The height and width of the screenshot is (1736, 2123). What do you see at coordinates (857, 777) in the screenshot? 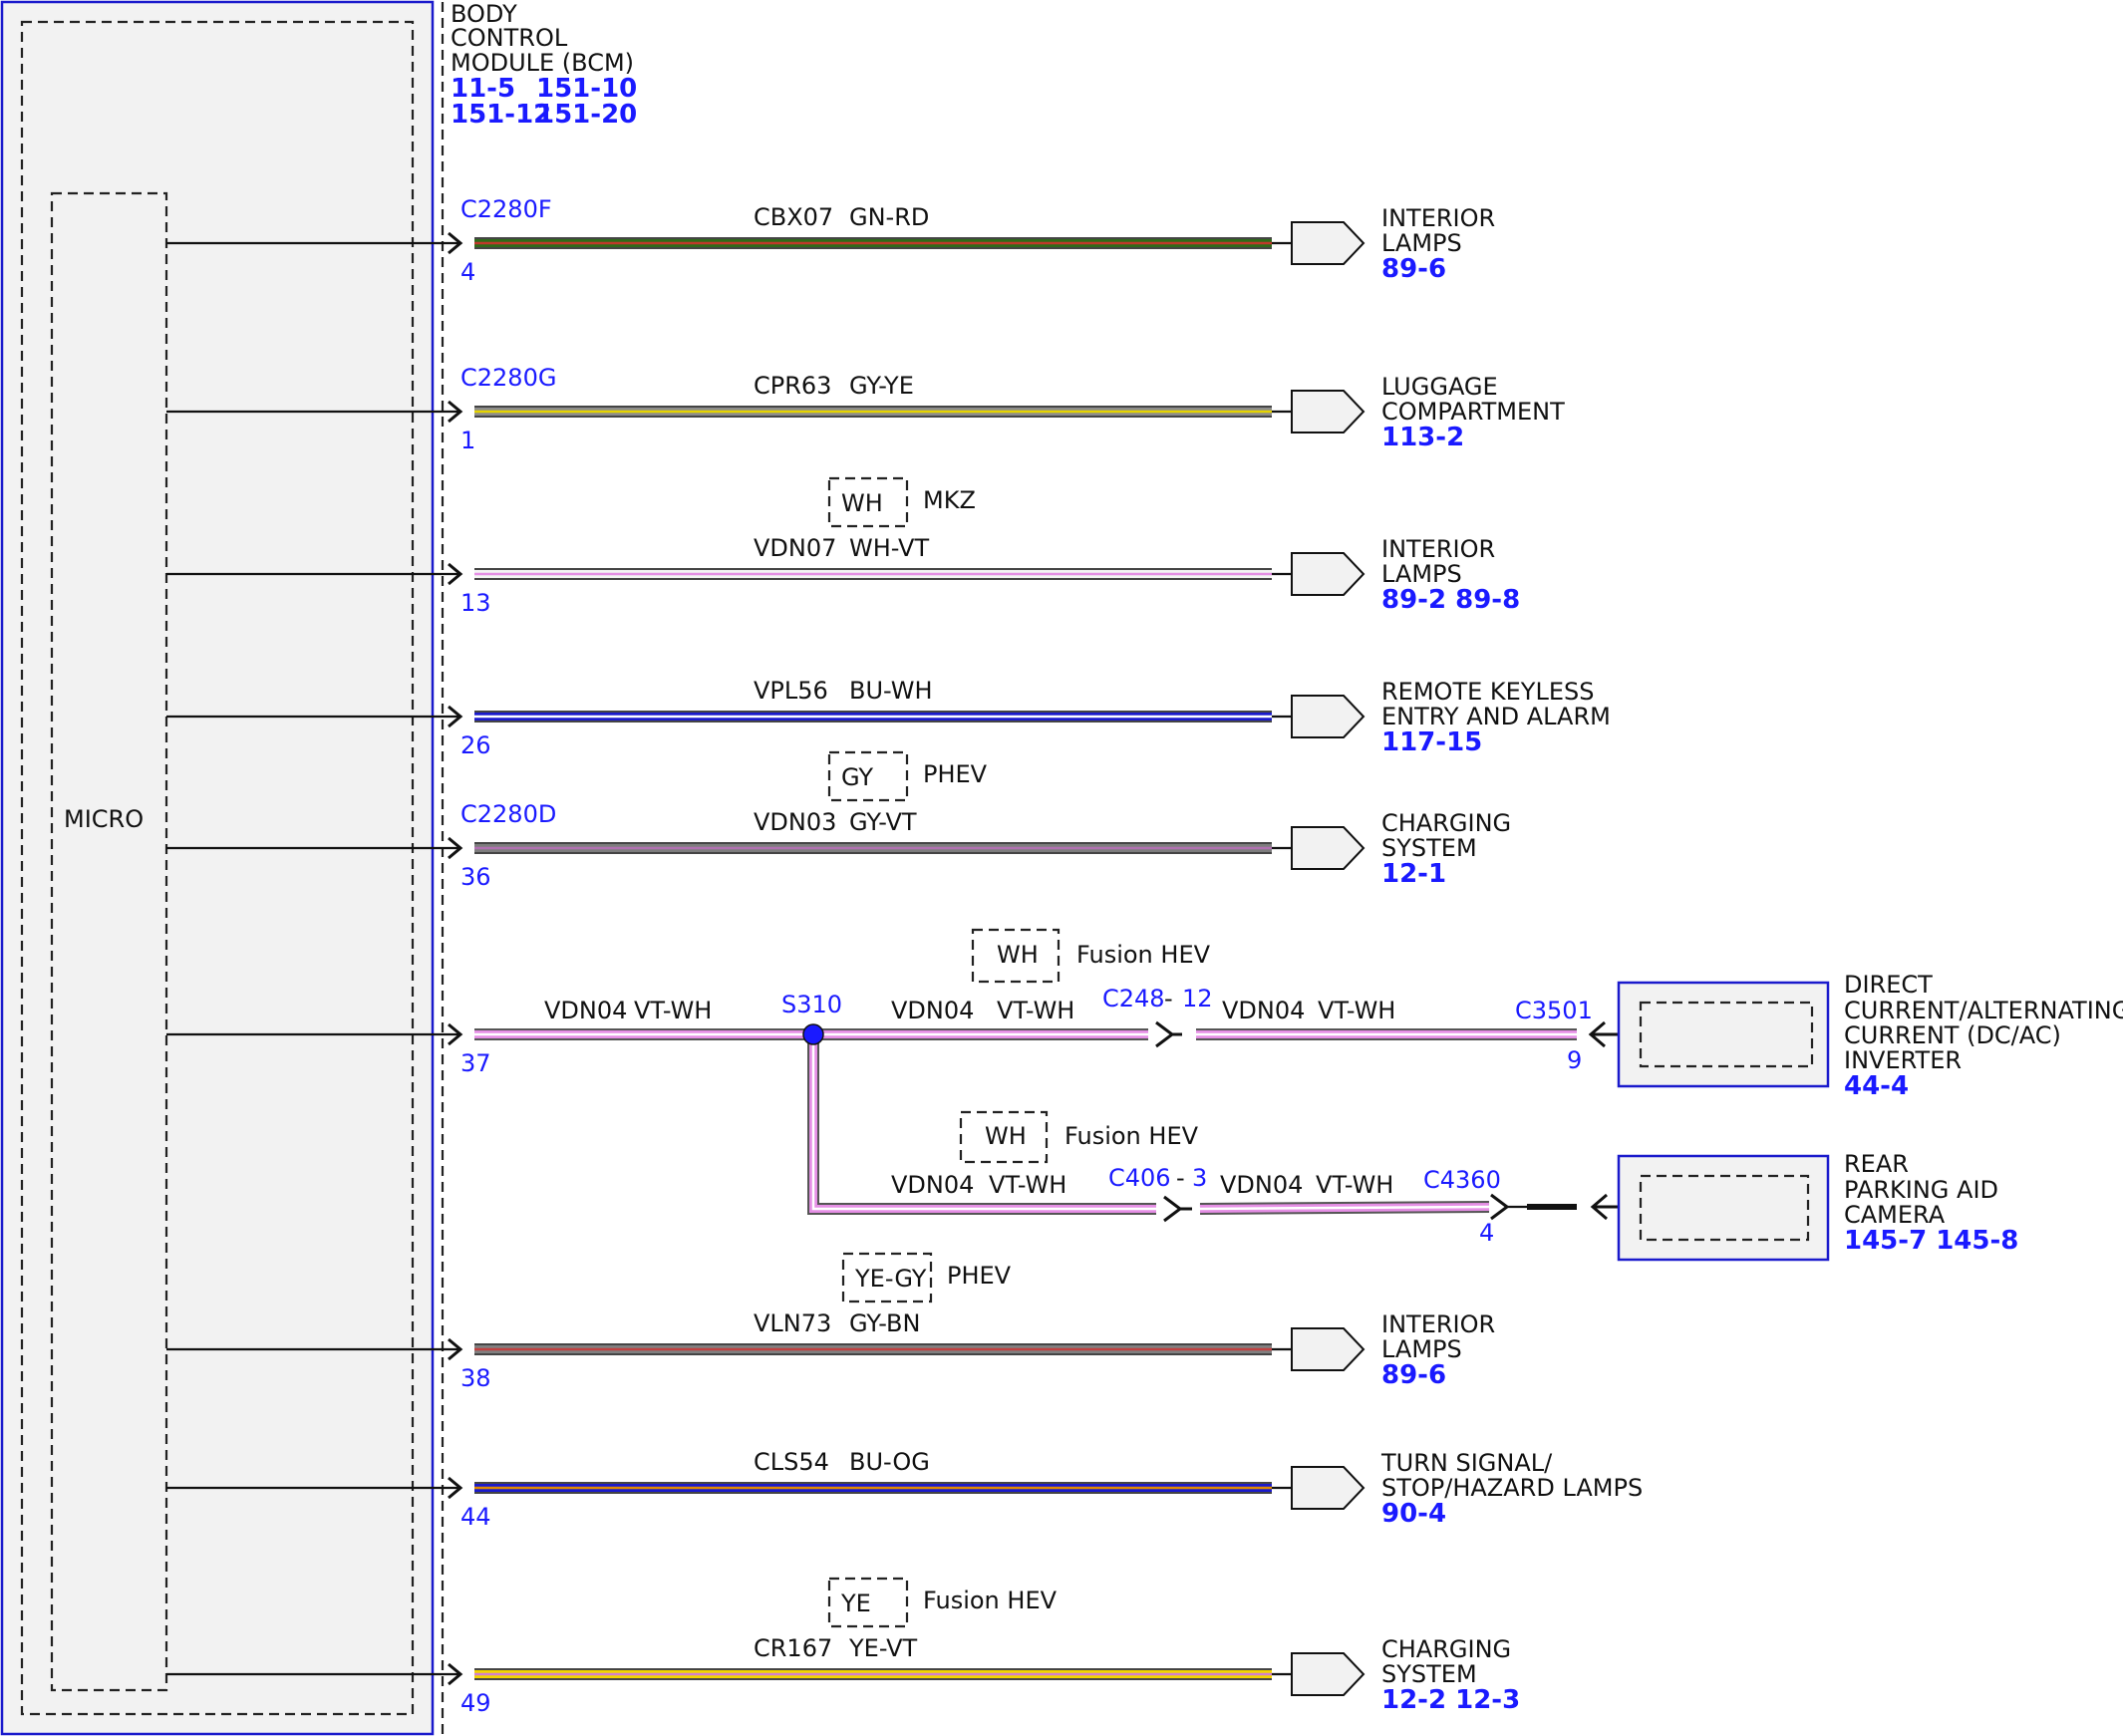
I see `option-box-label: GY` at bounding box center [857, 777].